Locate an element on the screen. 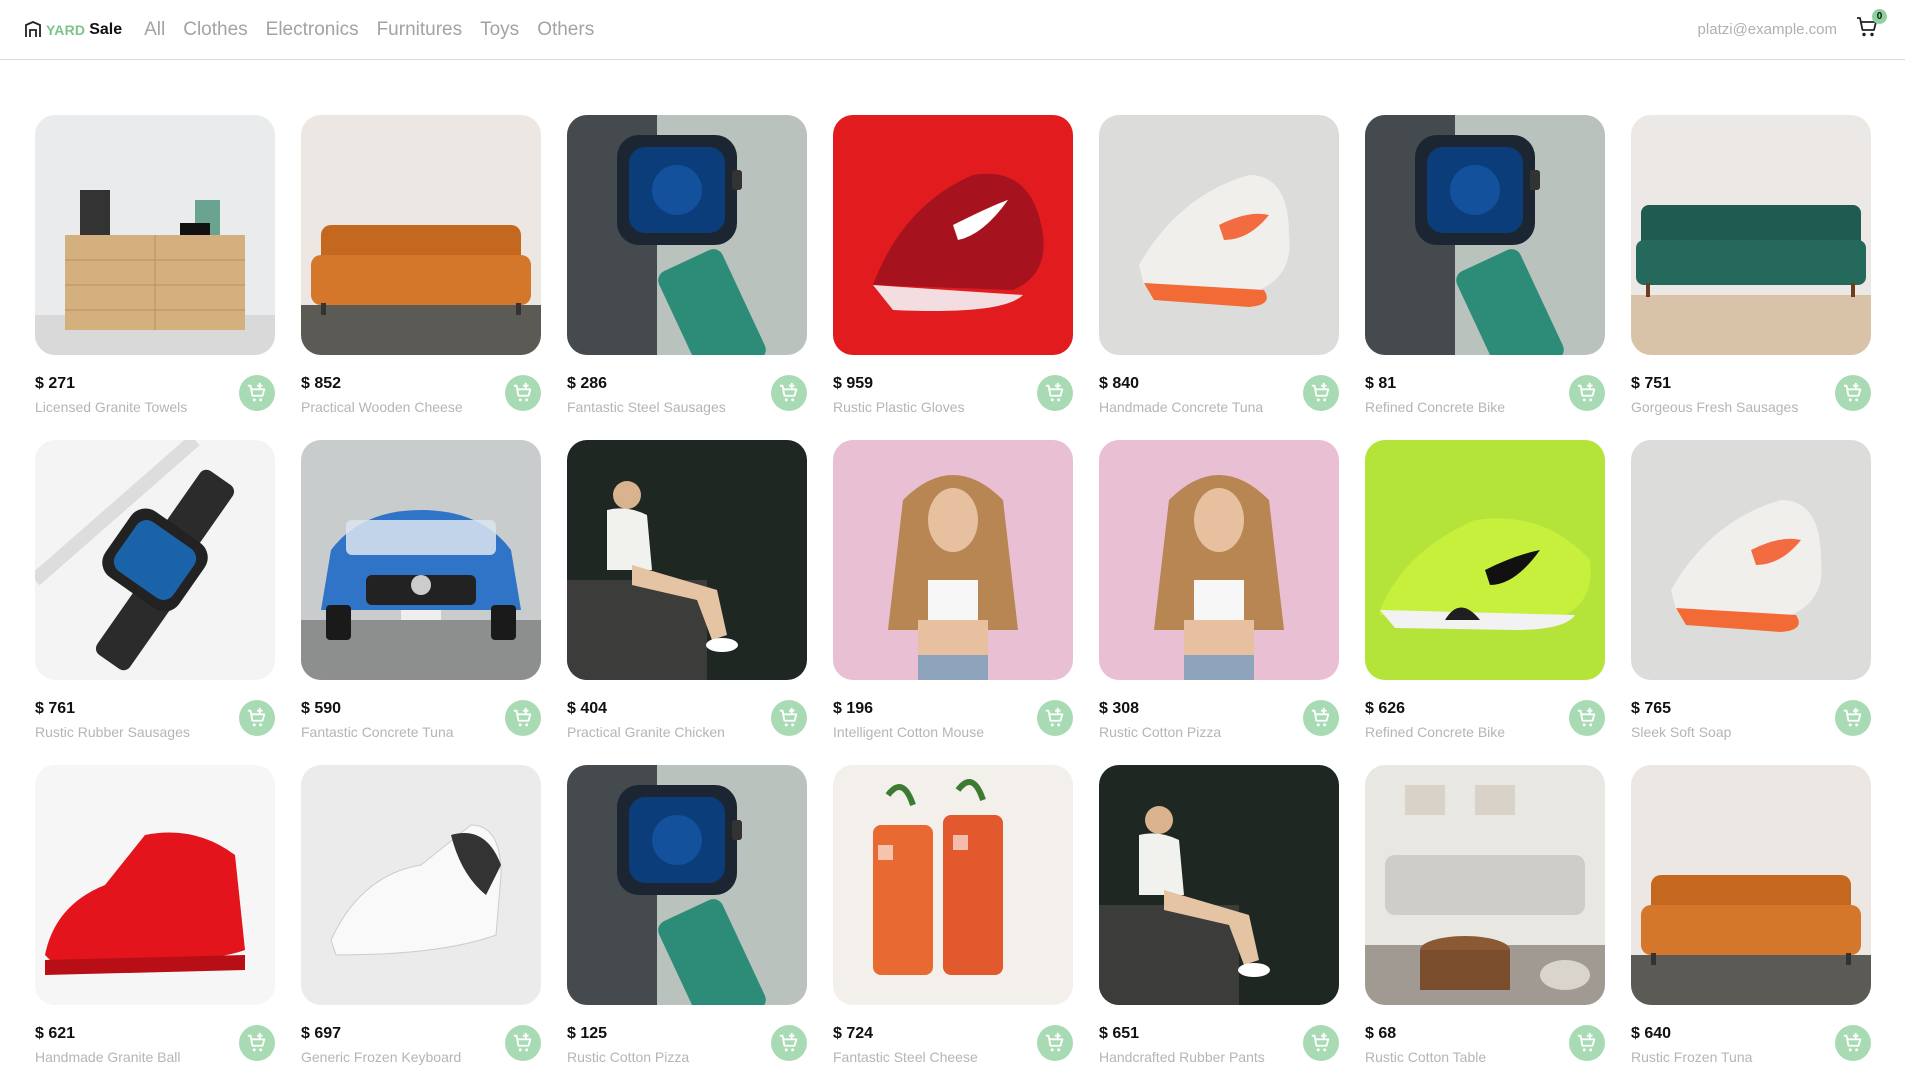  product-price: $ 751 is located at coordinates (1651, 383).